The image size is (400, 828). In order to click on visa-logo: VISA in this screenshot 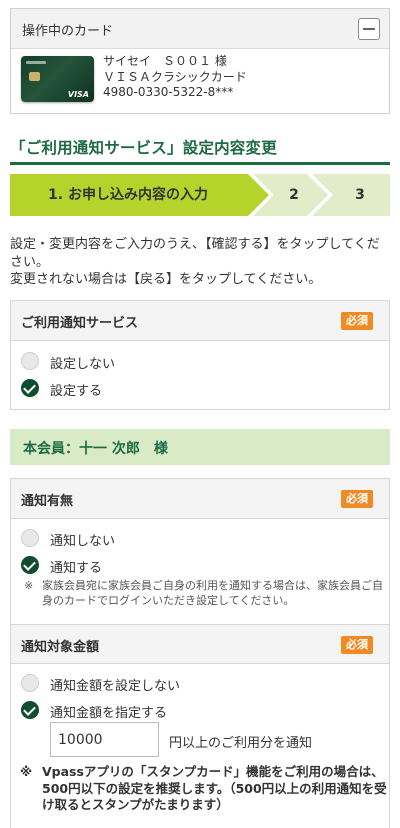, I will do `click(78, 94)`.